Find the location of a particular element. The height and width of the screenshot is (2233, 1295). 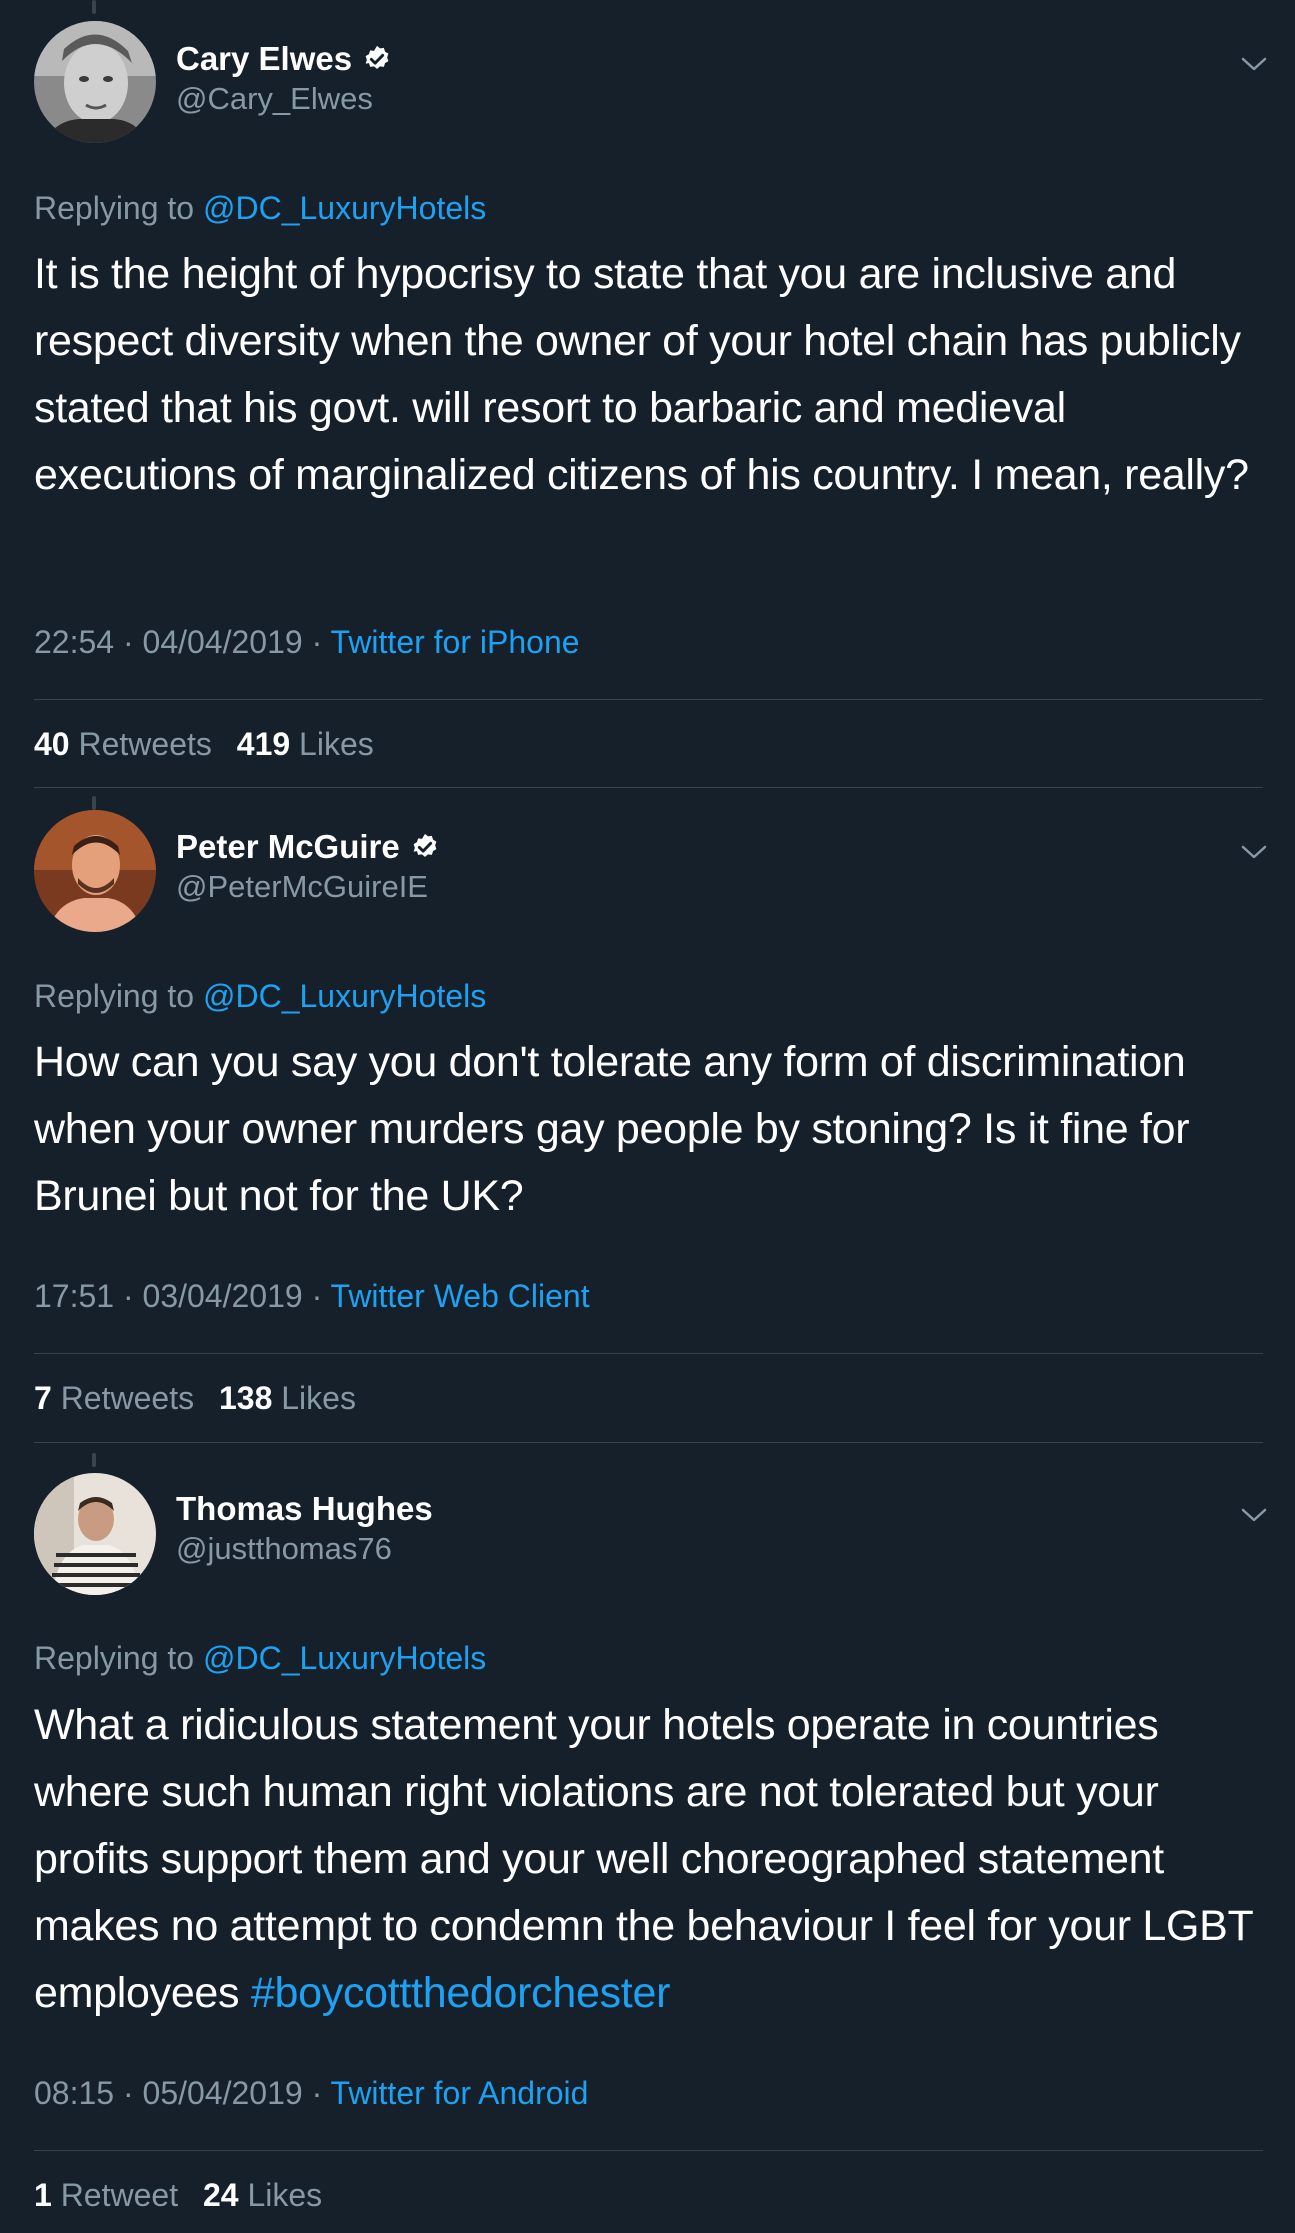

display-name: Thomas Hughes is located at coordinates (304, 1509).